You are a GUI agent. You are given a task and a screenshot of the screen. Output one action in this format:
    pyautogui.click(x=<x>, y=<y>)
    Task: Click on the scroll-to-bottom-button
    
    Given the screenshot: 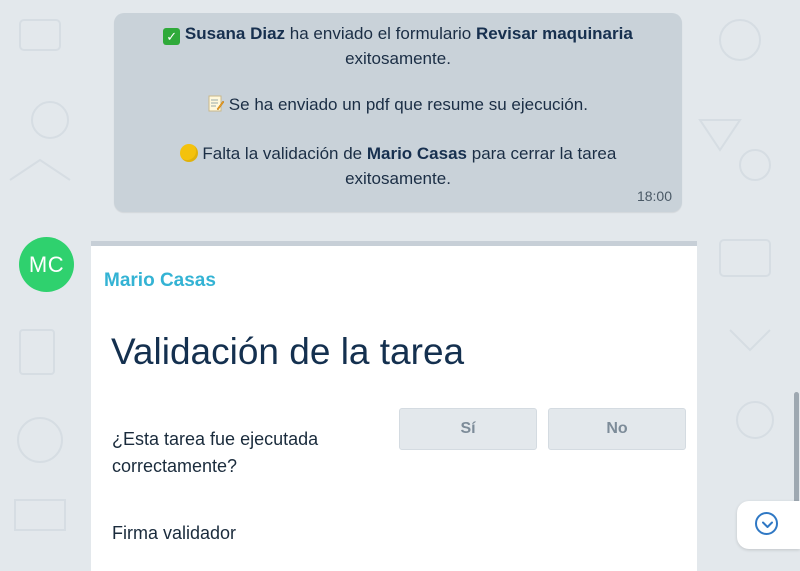 What is the action you would take?
    pyautogui.click(x=768, y=525)
    